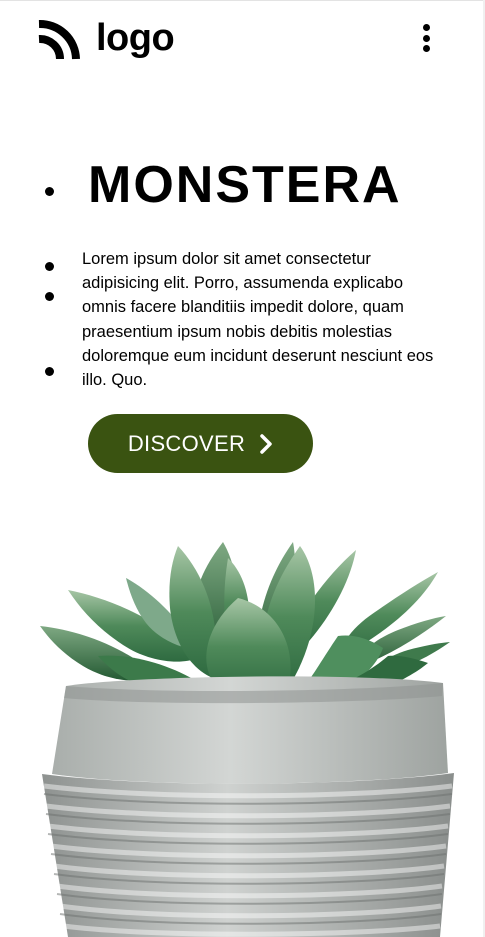  I want to click on menu-button, so click(426, 38).